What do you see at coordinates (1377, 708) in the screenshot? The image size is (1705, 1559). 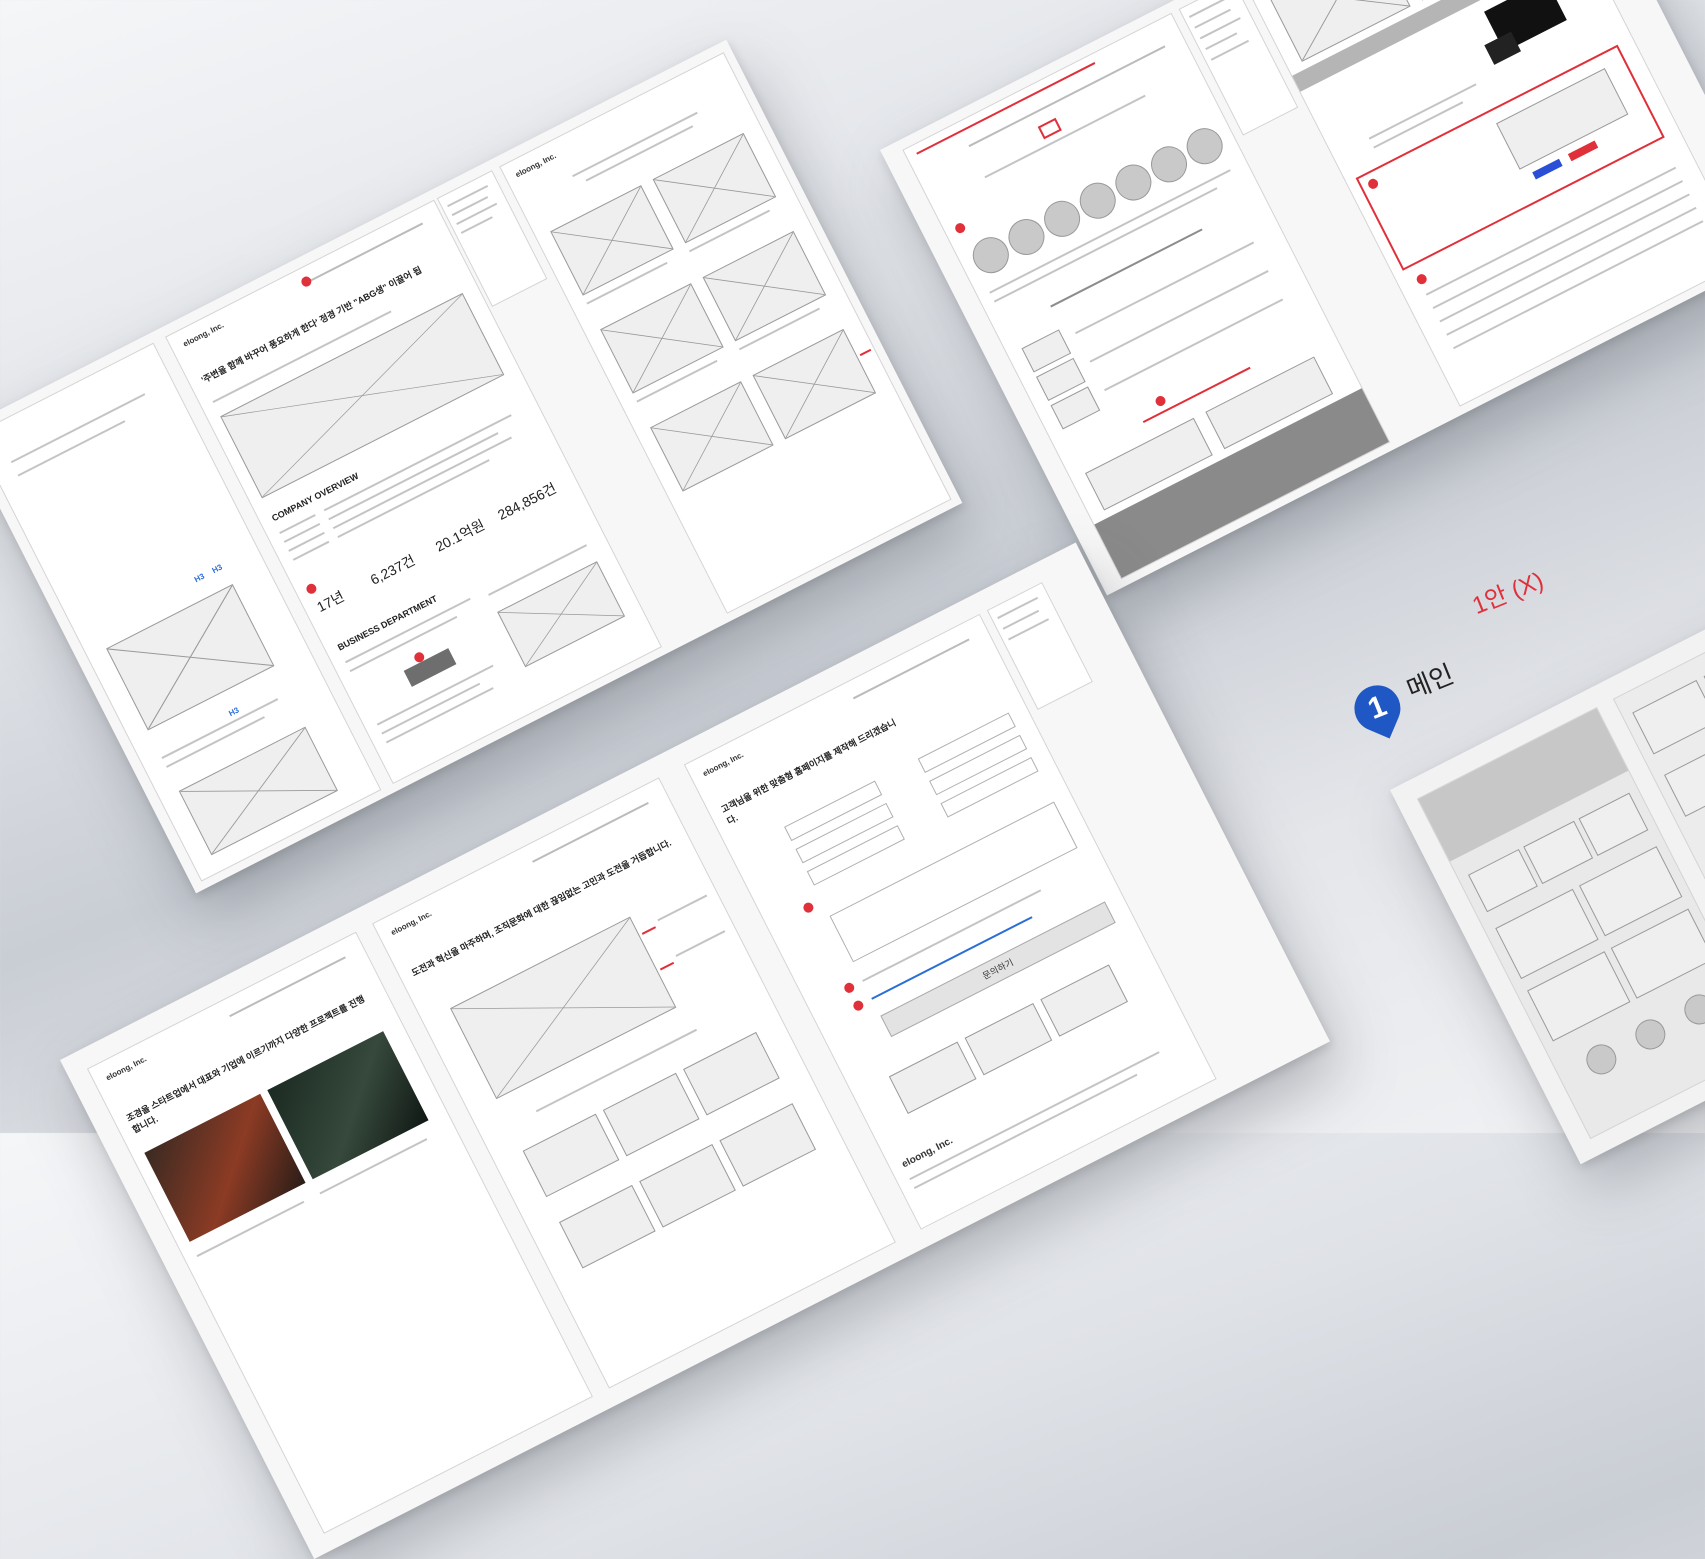 I see `number-marker: 1` at bounding box center [1377, 708].